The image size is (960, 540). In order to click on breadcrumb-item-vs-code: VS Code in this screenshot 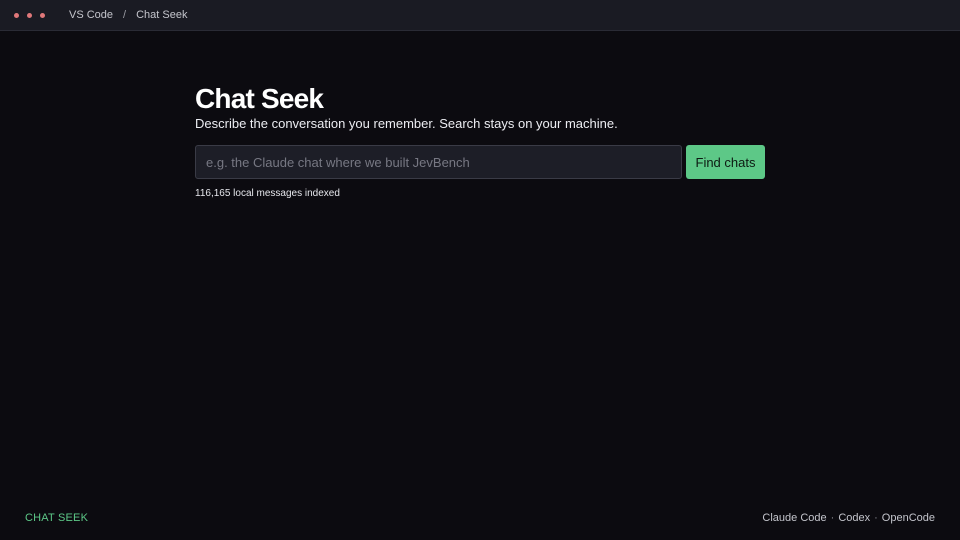, I will do `click(91, 15)`.